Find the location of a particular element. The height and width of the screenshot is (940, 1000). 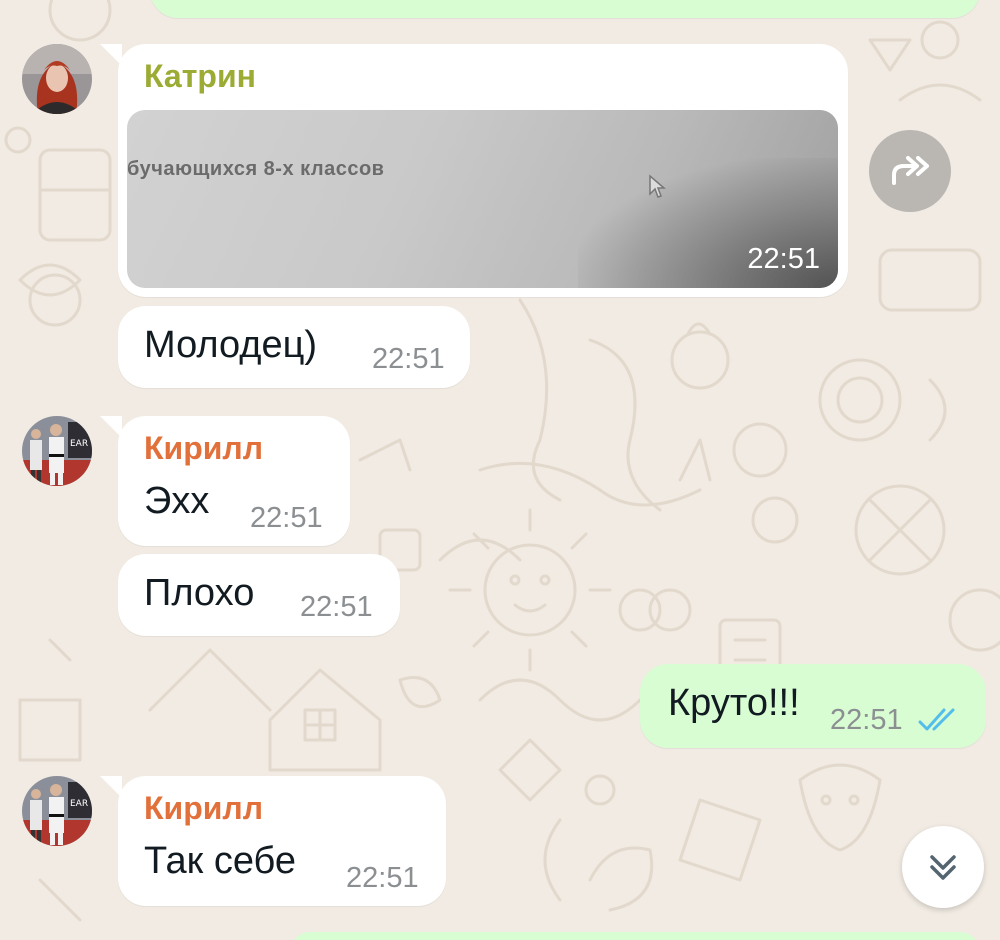

message-text: Эхх is located at coordinates (177, 501).